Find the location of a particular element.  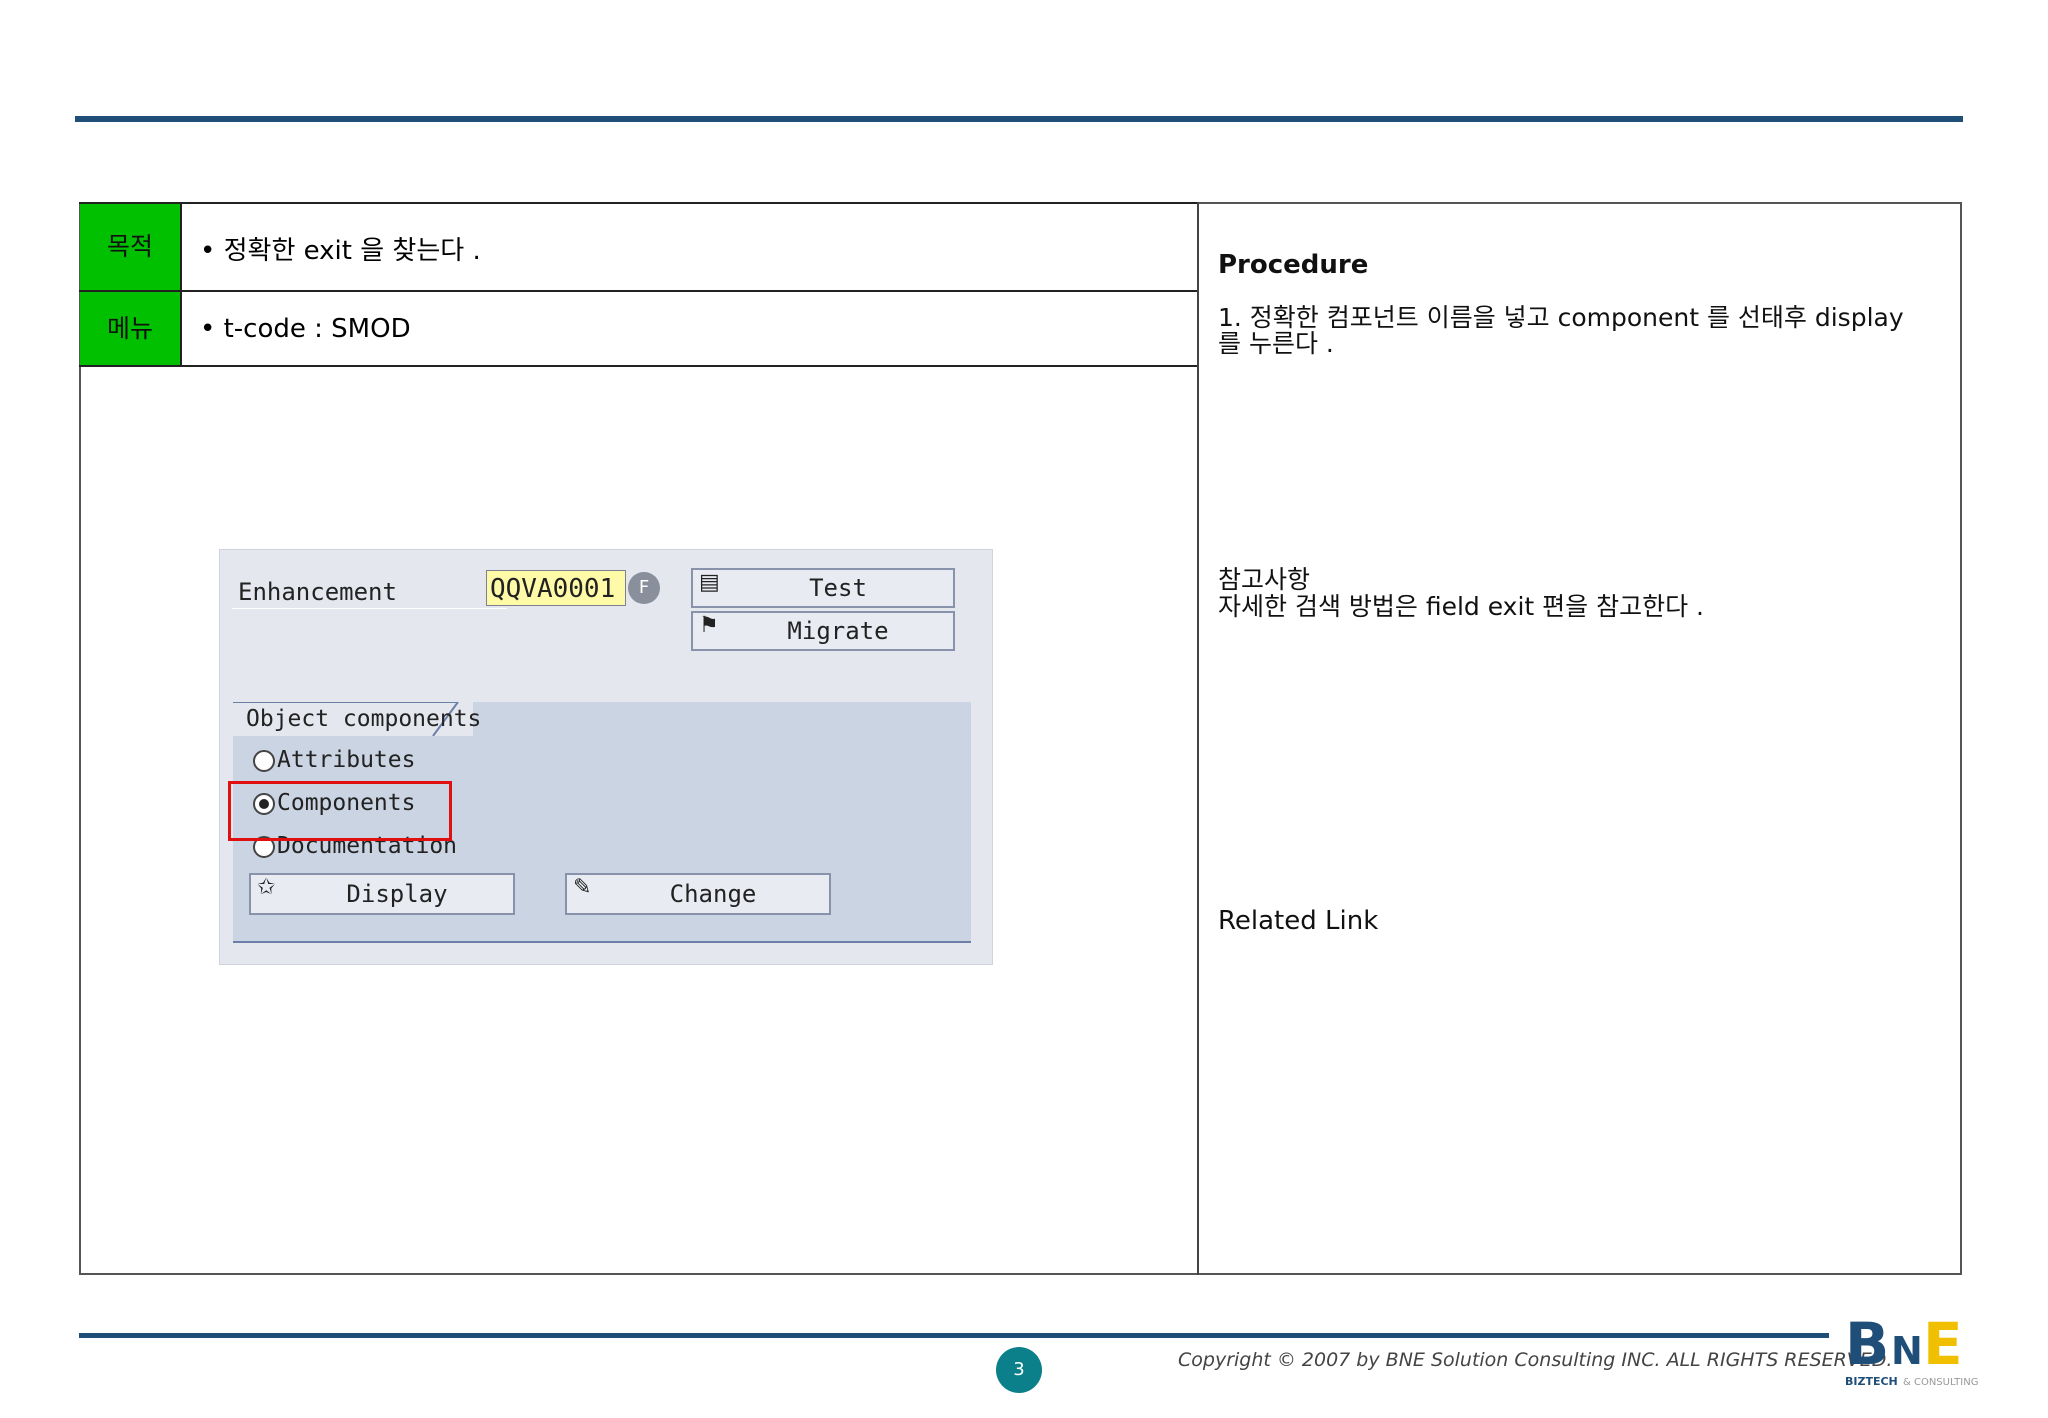

radio-label: Attributes is located at coordinates (346, 760).